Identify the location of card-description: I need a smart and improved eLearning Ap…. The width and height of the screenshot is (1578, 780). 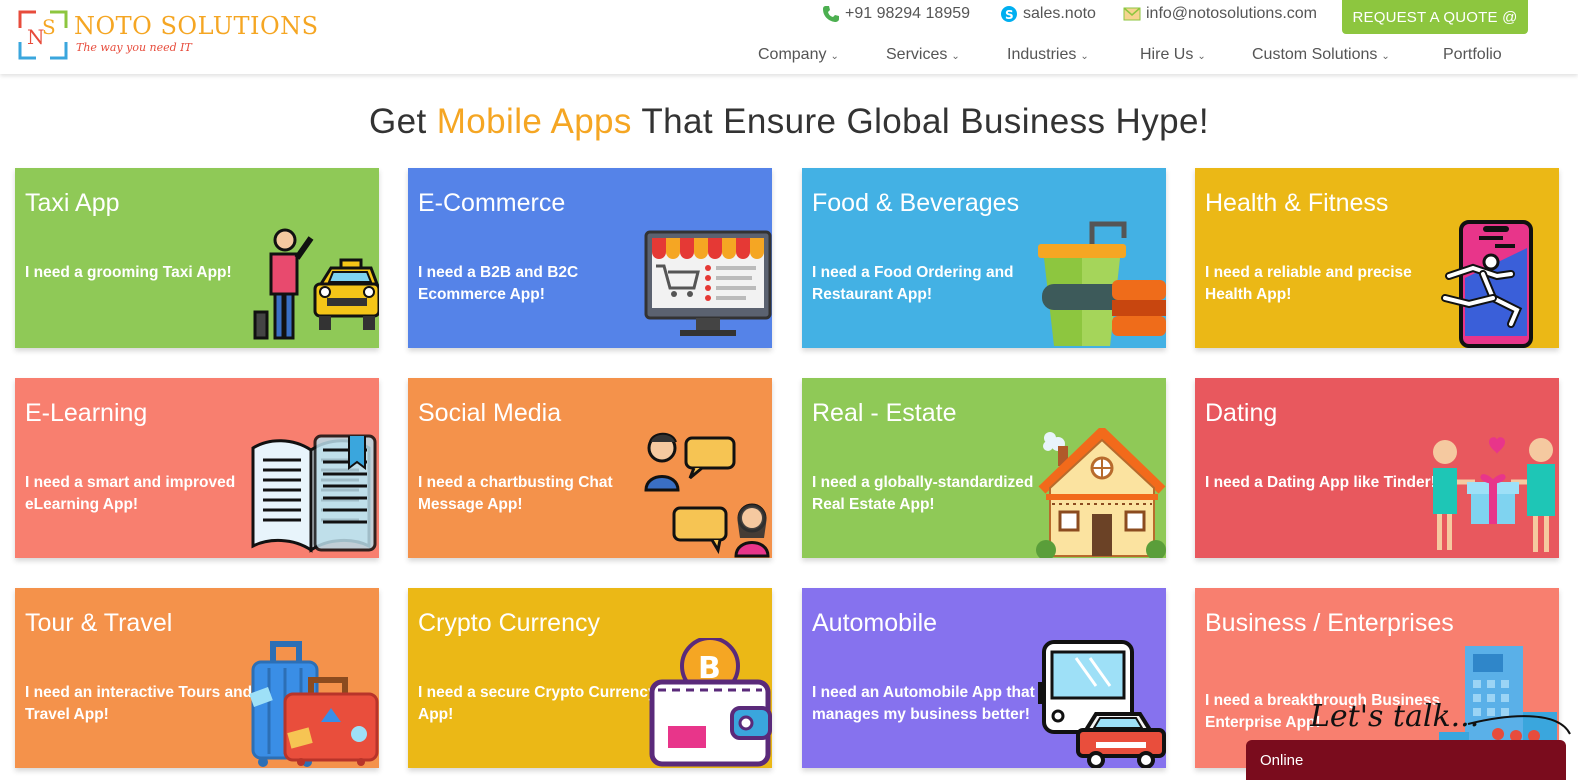
(130, 493).